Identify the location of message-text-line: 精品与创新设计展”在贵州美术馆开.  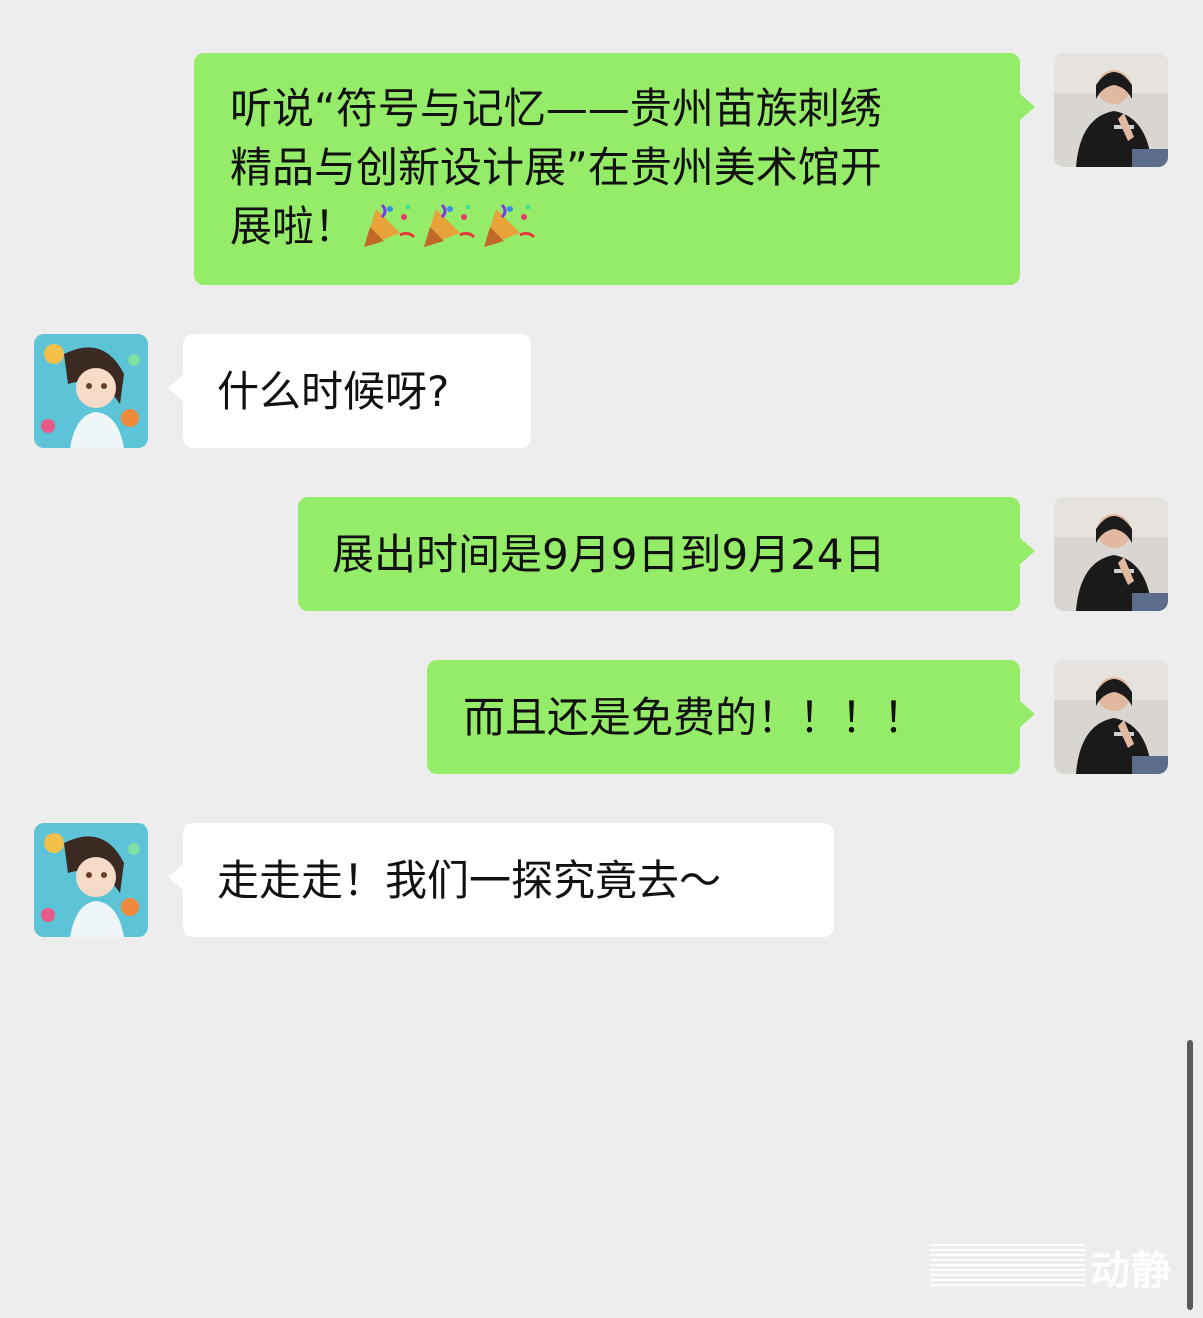
(556, 167).